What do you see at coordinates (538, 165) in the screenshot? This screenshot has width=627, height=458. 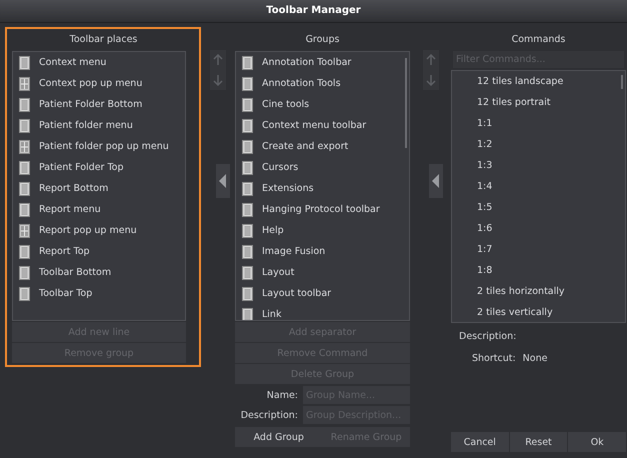 I see `list-item: 1:3` at bounding box center [538, 165].